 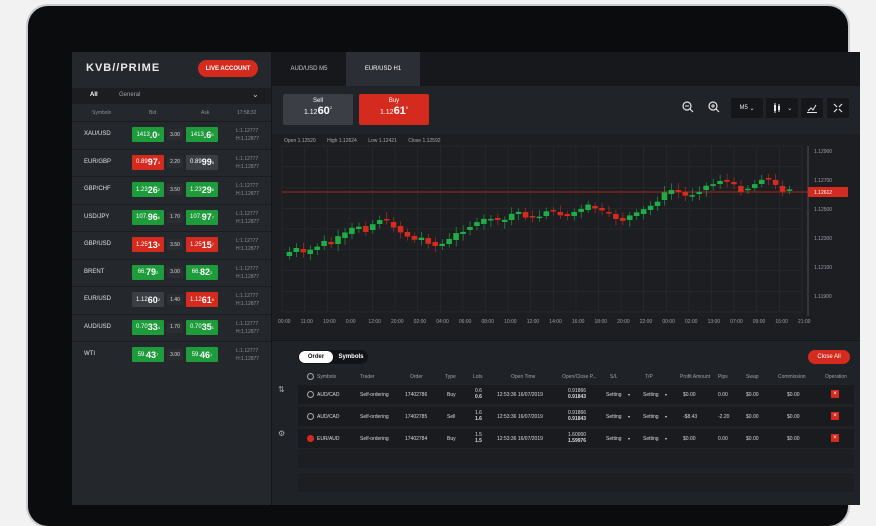 What do you see at coordinates (723, 439) in the screenshot?
I see `row-pips: 0.00` at bounding box center [723, 439].